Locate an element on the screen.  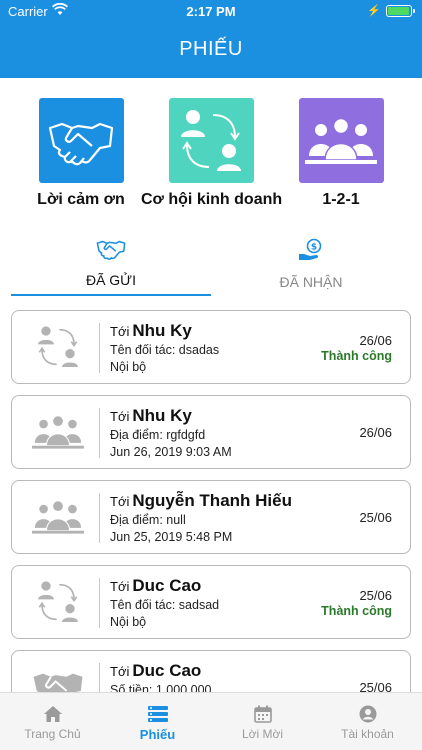
header: Carrier 2:17 PM ⚡ PHIẾU is located at coordinates (211, 39).